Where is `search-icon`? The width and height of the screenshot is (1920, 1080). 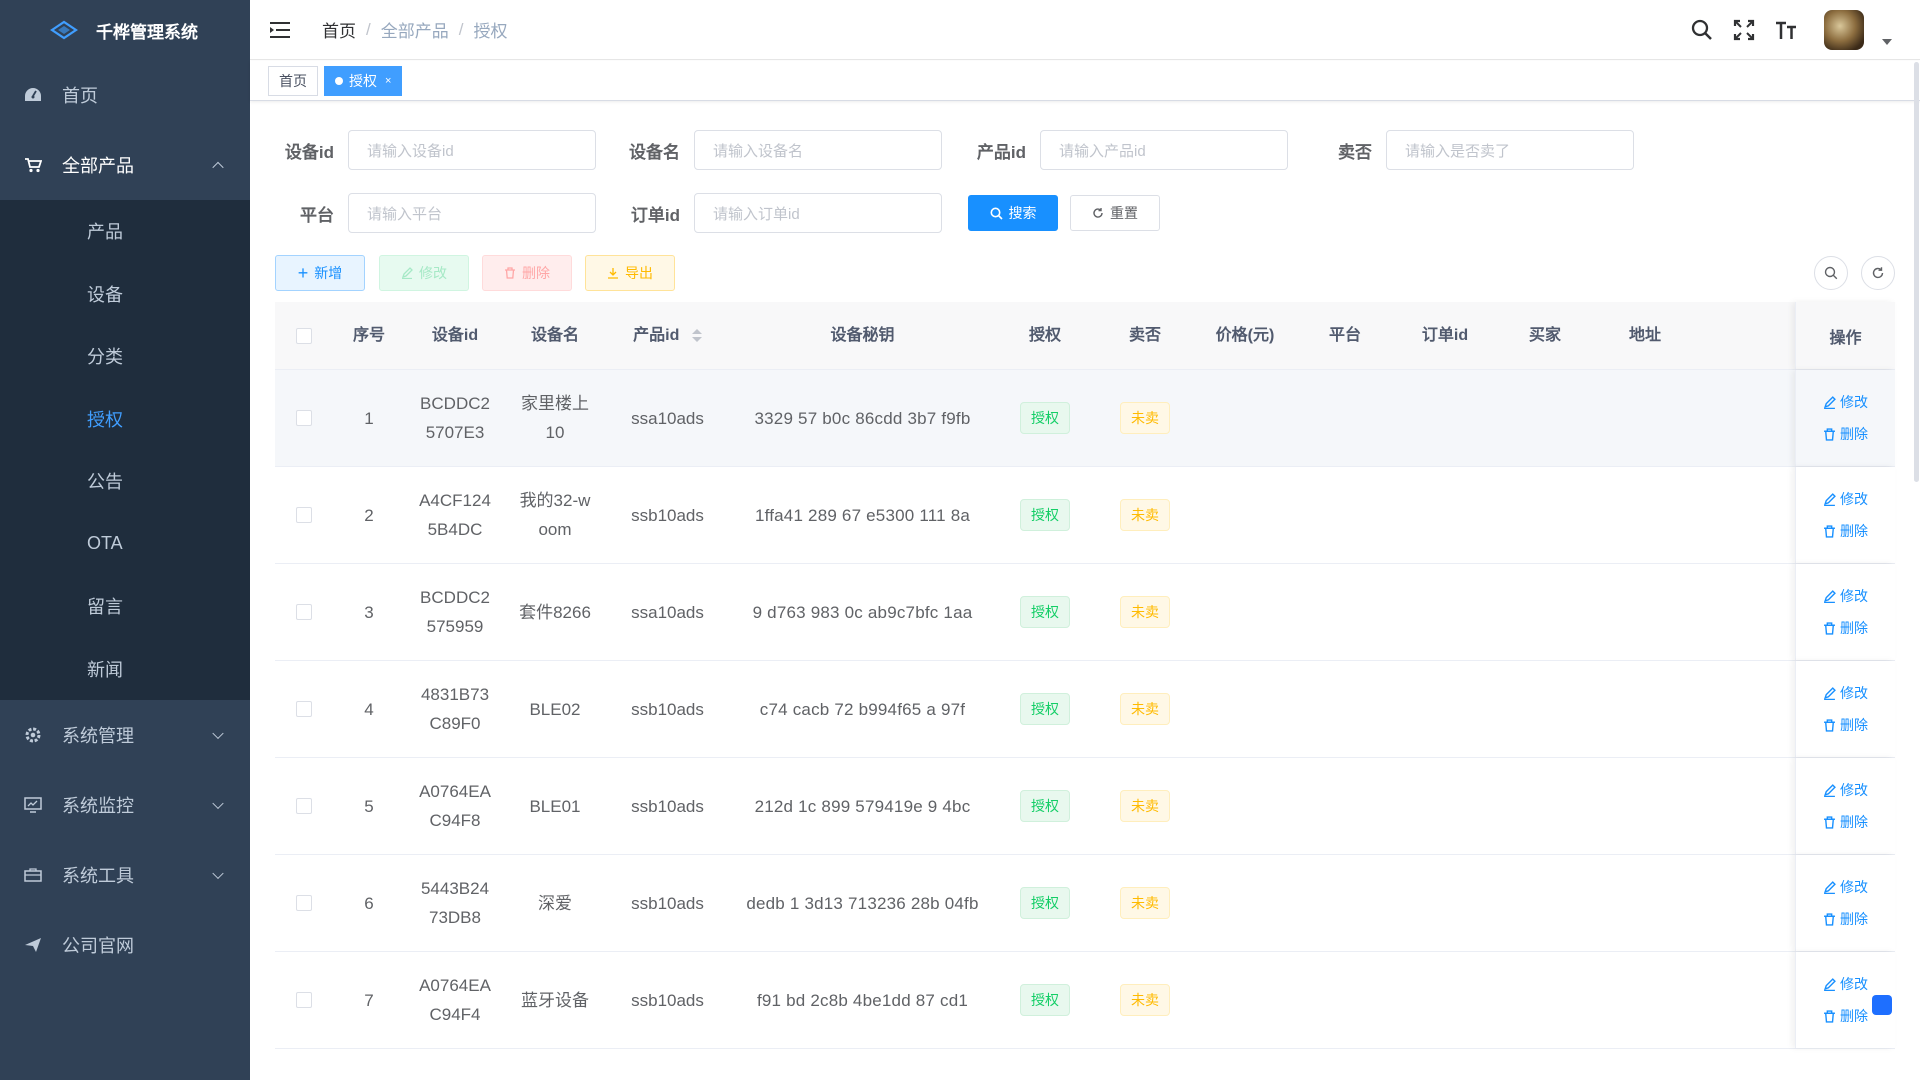 search-icon is located at coordinates (1702, 30).